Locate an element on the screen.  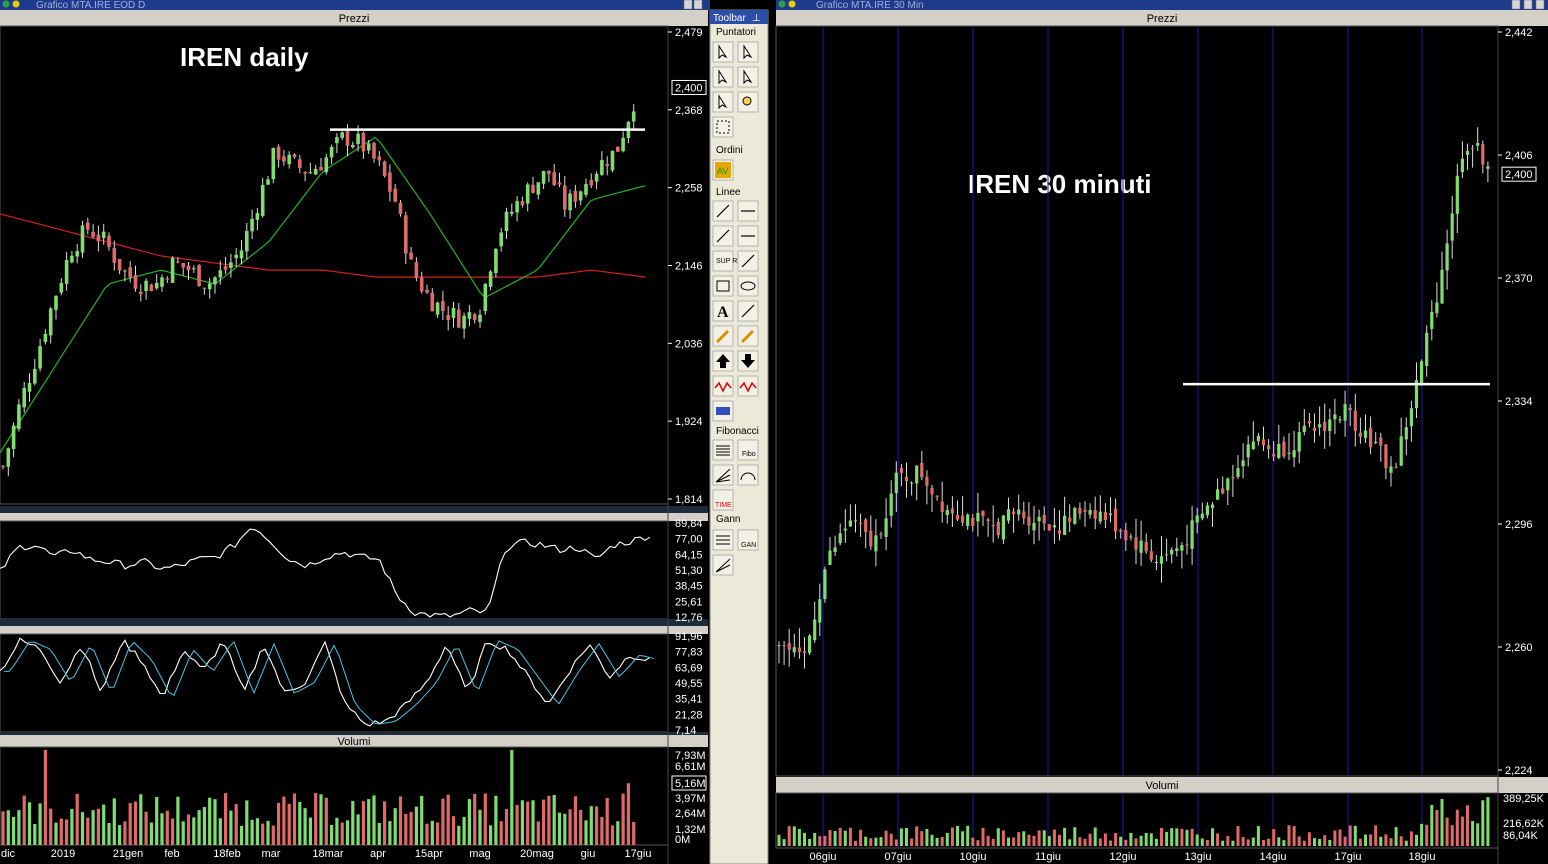
x-tick-label: 10giu is located at coordinates (973, 857).